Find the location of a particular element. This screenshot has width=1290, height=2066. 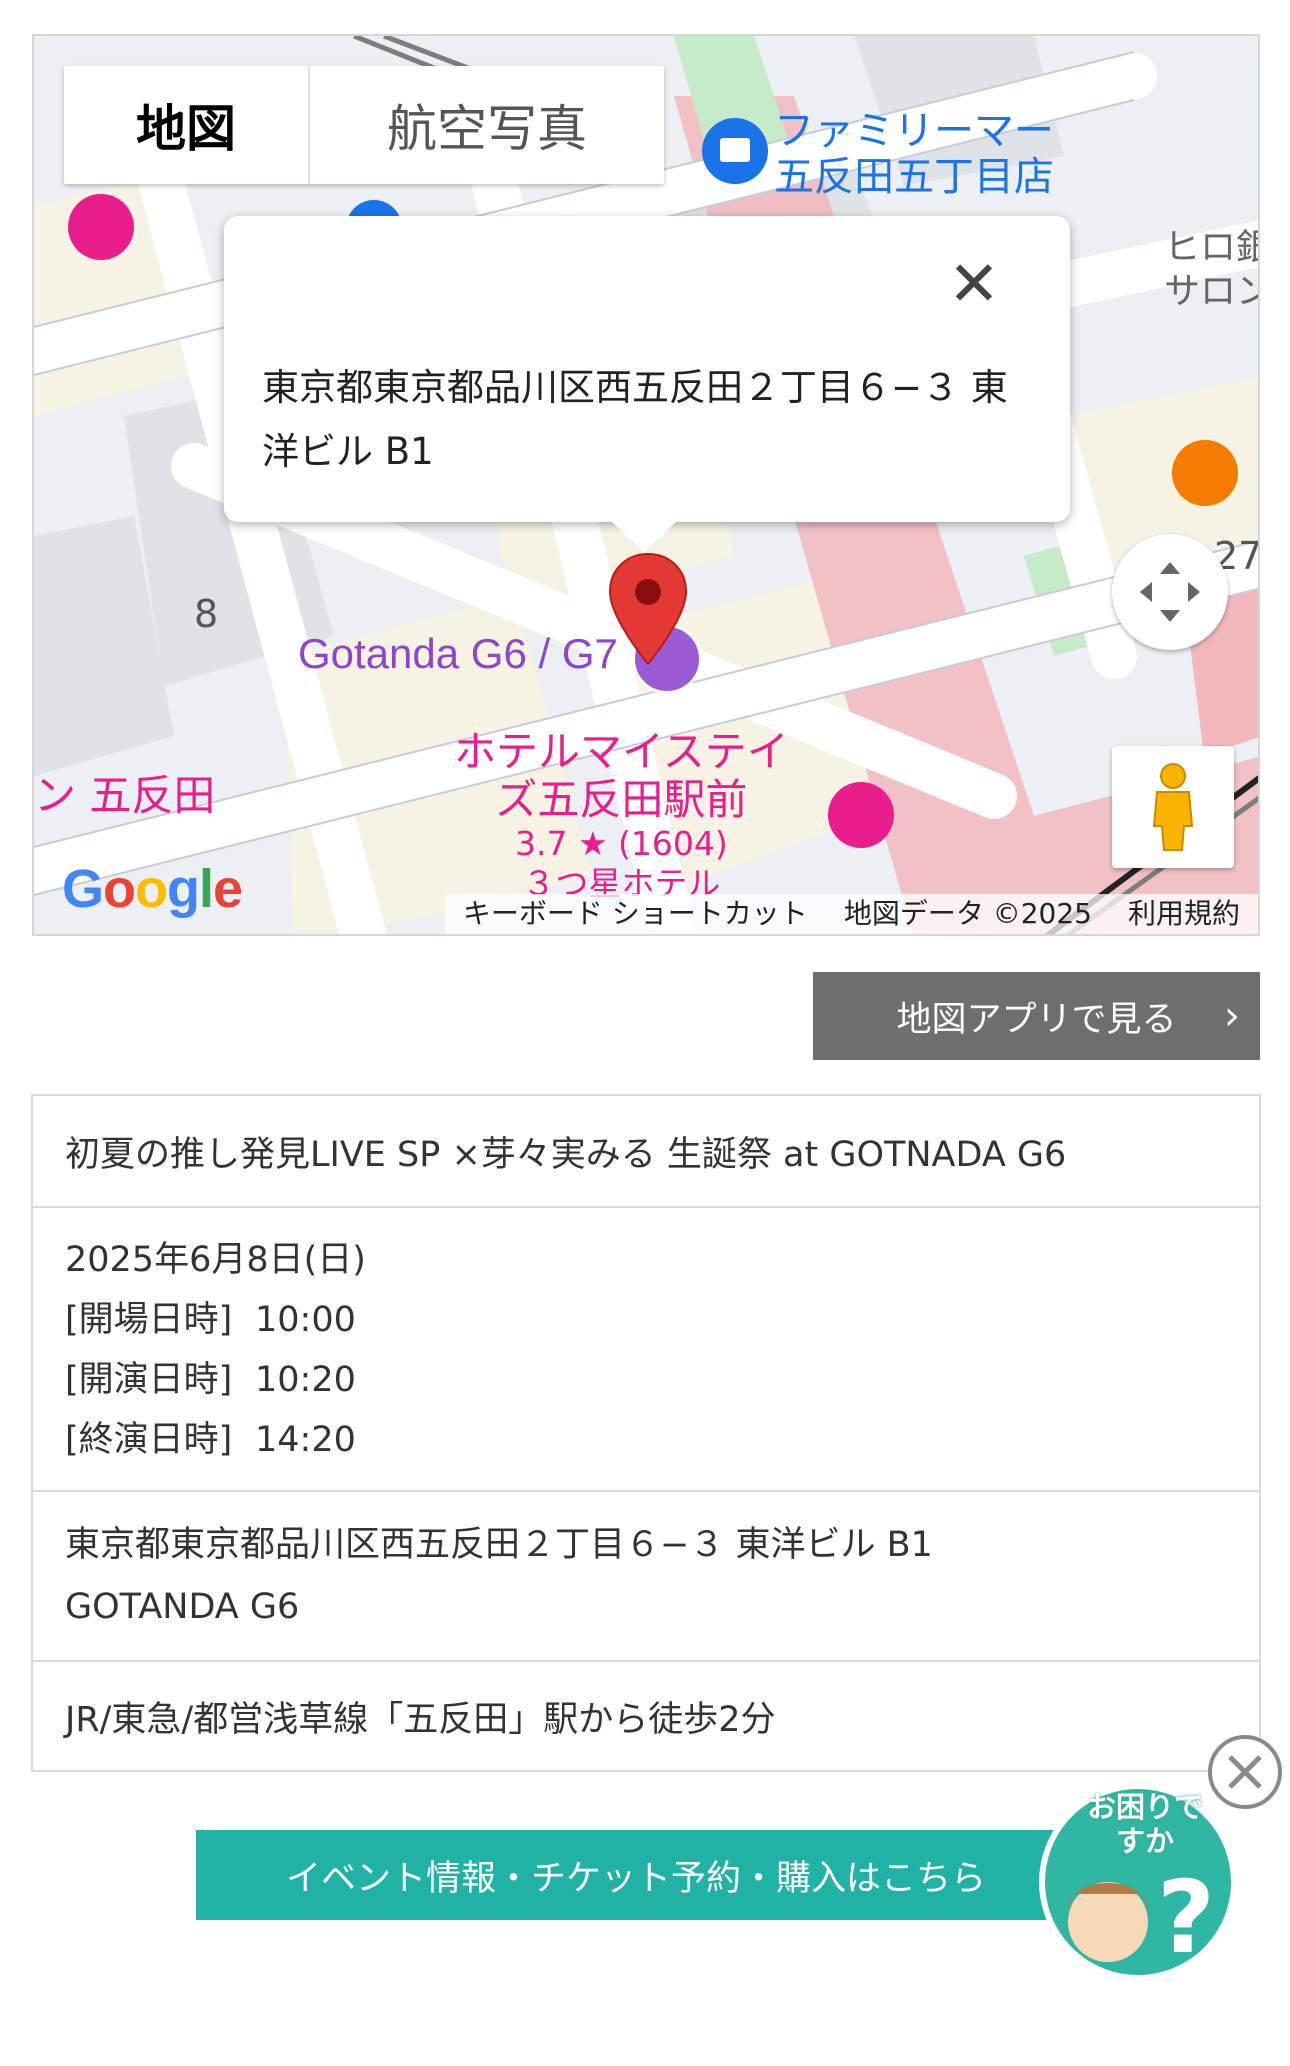

fullscreen-button is located at coordinates (1170, 592).